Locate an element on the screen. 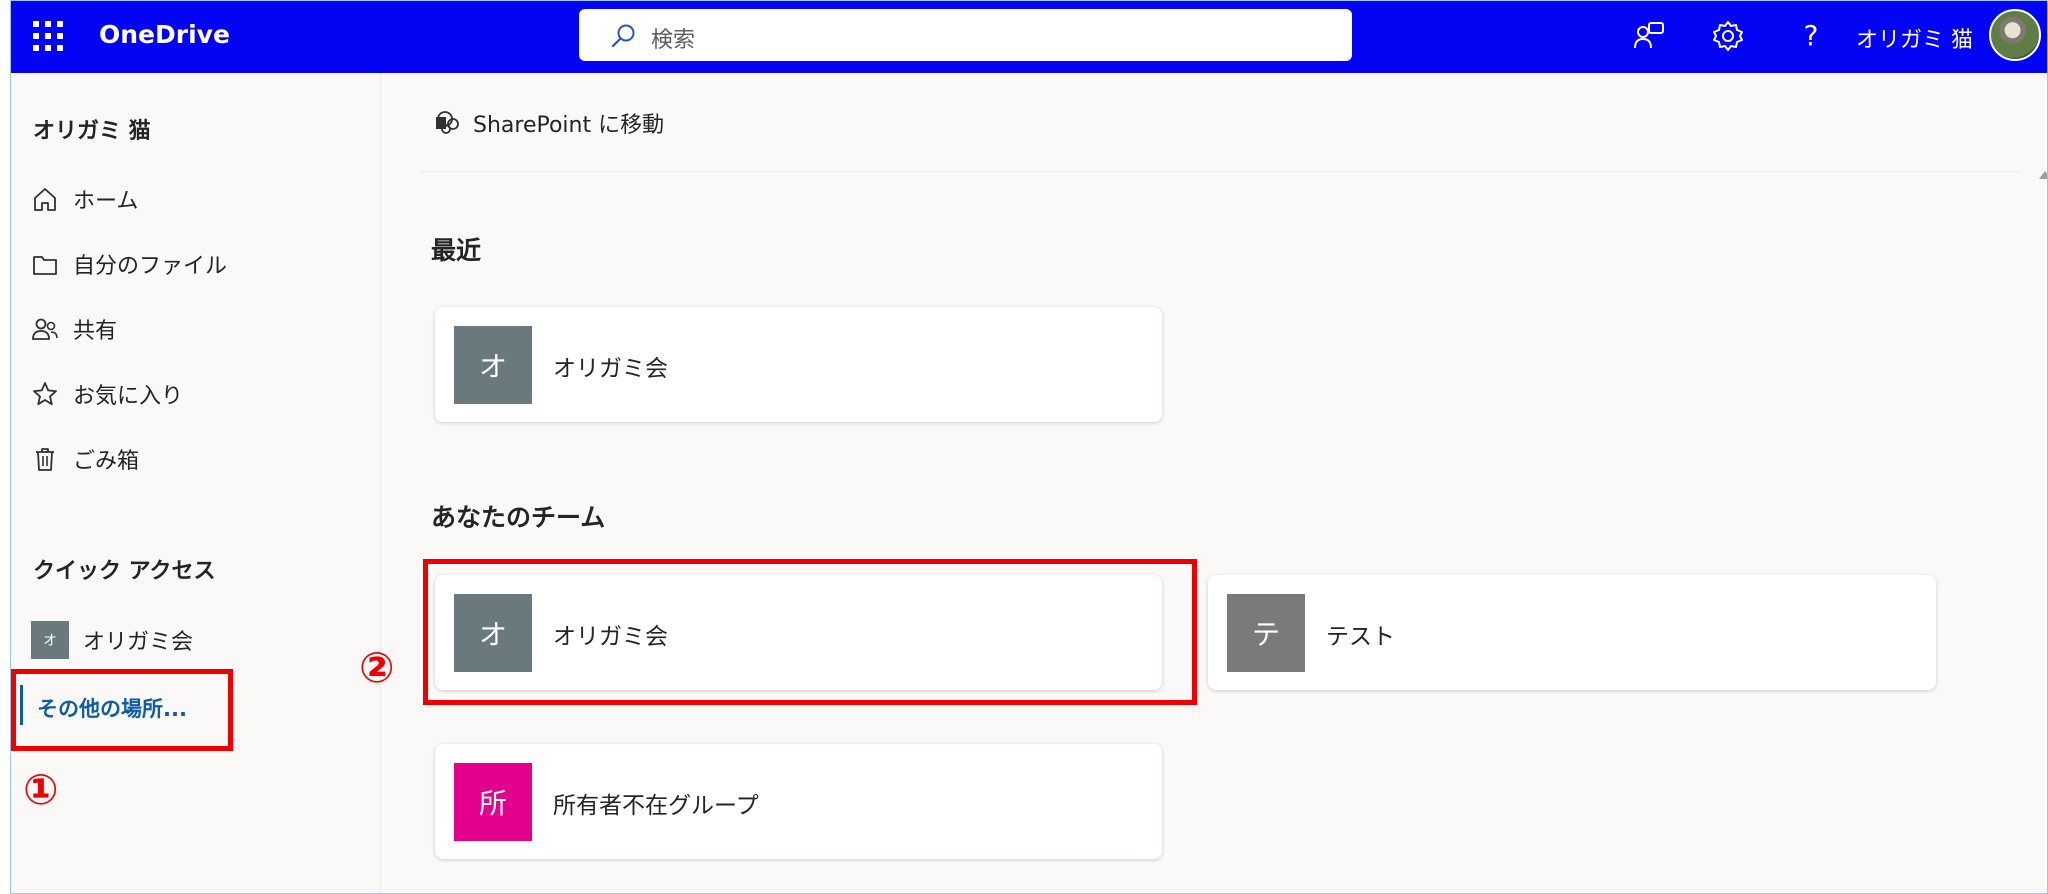 This screenshot has height=894, width=2048. search-box: 検索 is located at coordinates (965, 35).